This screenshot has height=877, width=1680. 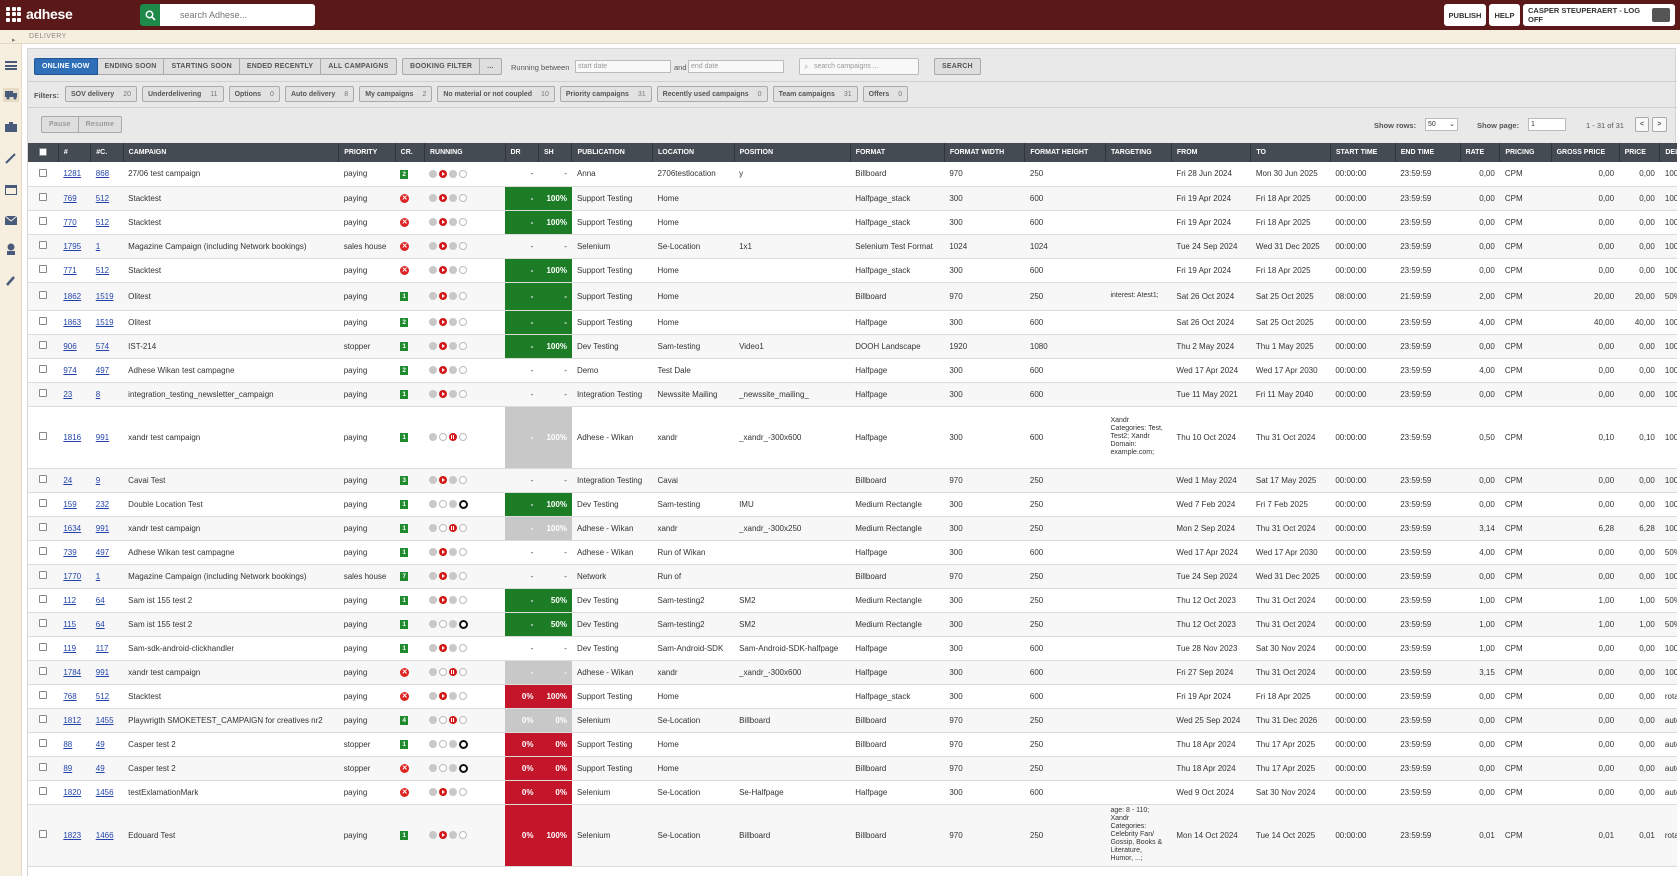 What do you see at coordinates (107, 768) in the screenshot?
I see `campaign-id-cell: 49` at bounding box center [107, 768].